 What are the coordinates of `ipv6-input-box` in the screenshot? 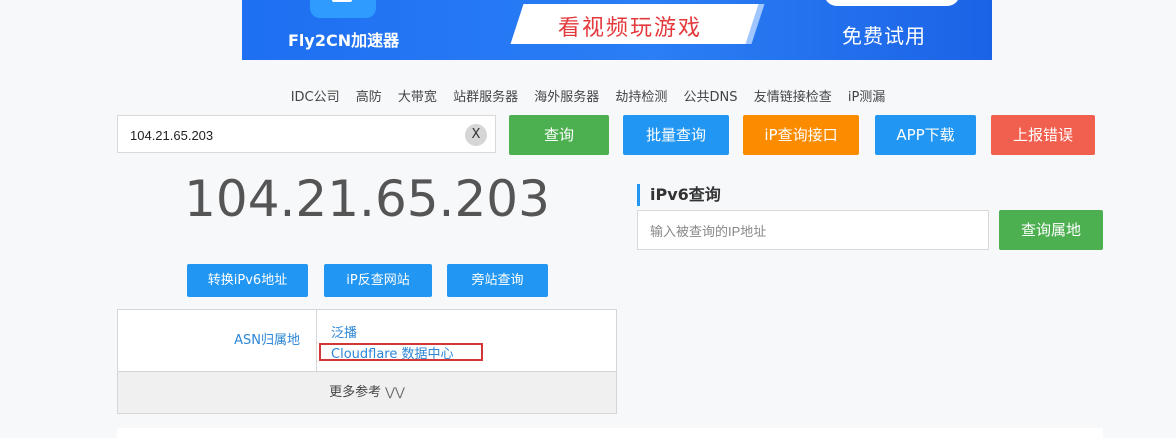 It's located at (813, 230).